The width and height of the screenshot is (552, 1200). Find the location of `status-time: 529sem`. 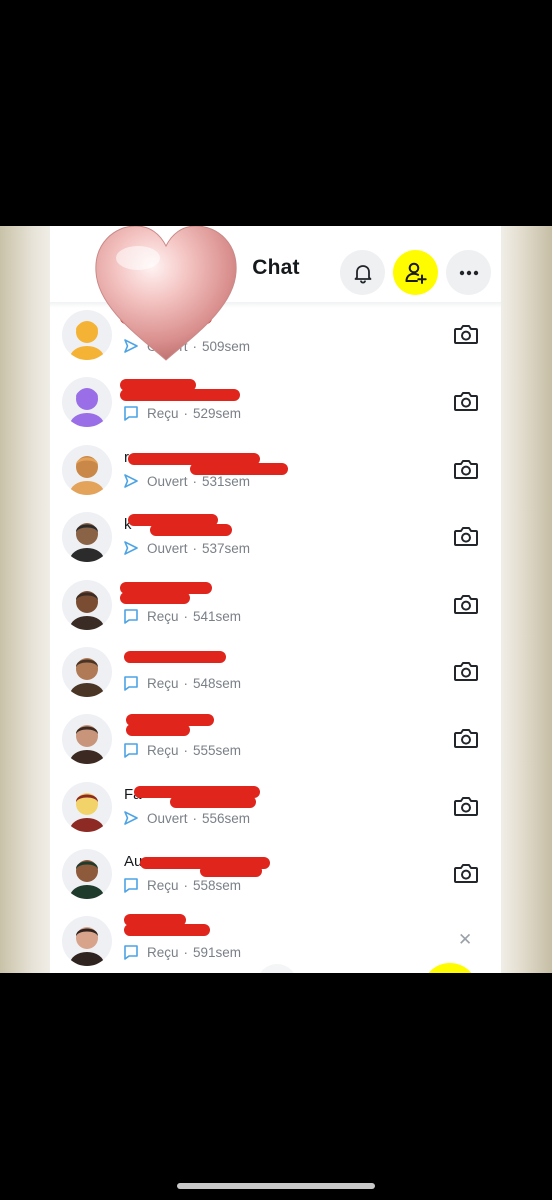

status-time: 529sem is located at coordinates (217, 413).